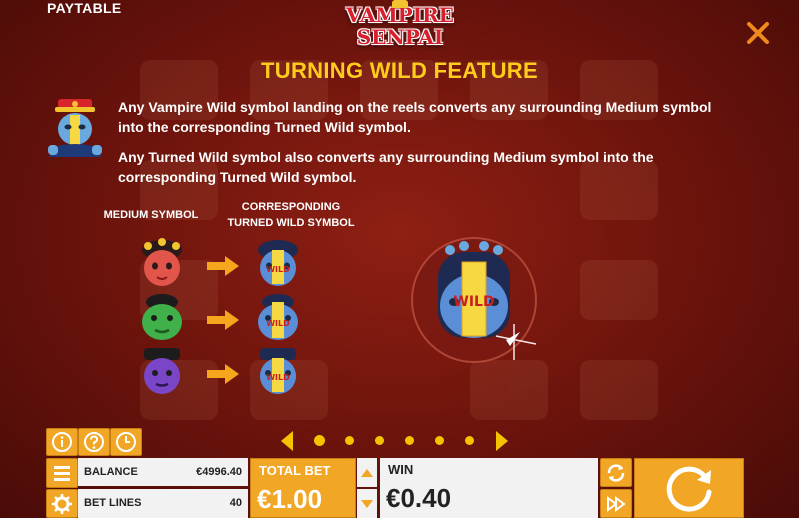 The height and width of the screenshot is (518, 799). What do you see at coordinates (400, 37) in the screenshot?
I see `logo-line-2: SENPAI` at bounding box center [400, 37].